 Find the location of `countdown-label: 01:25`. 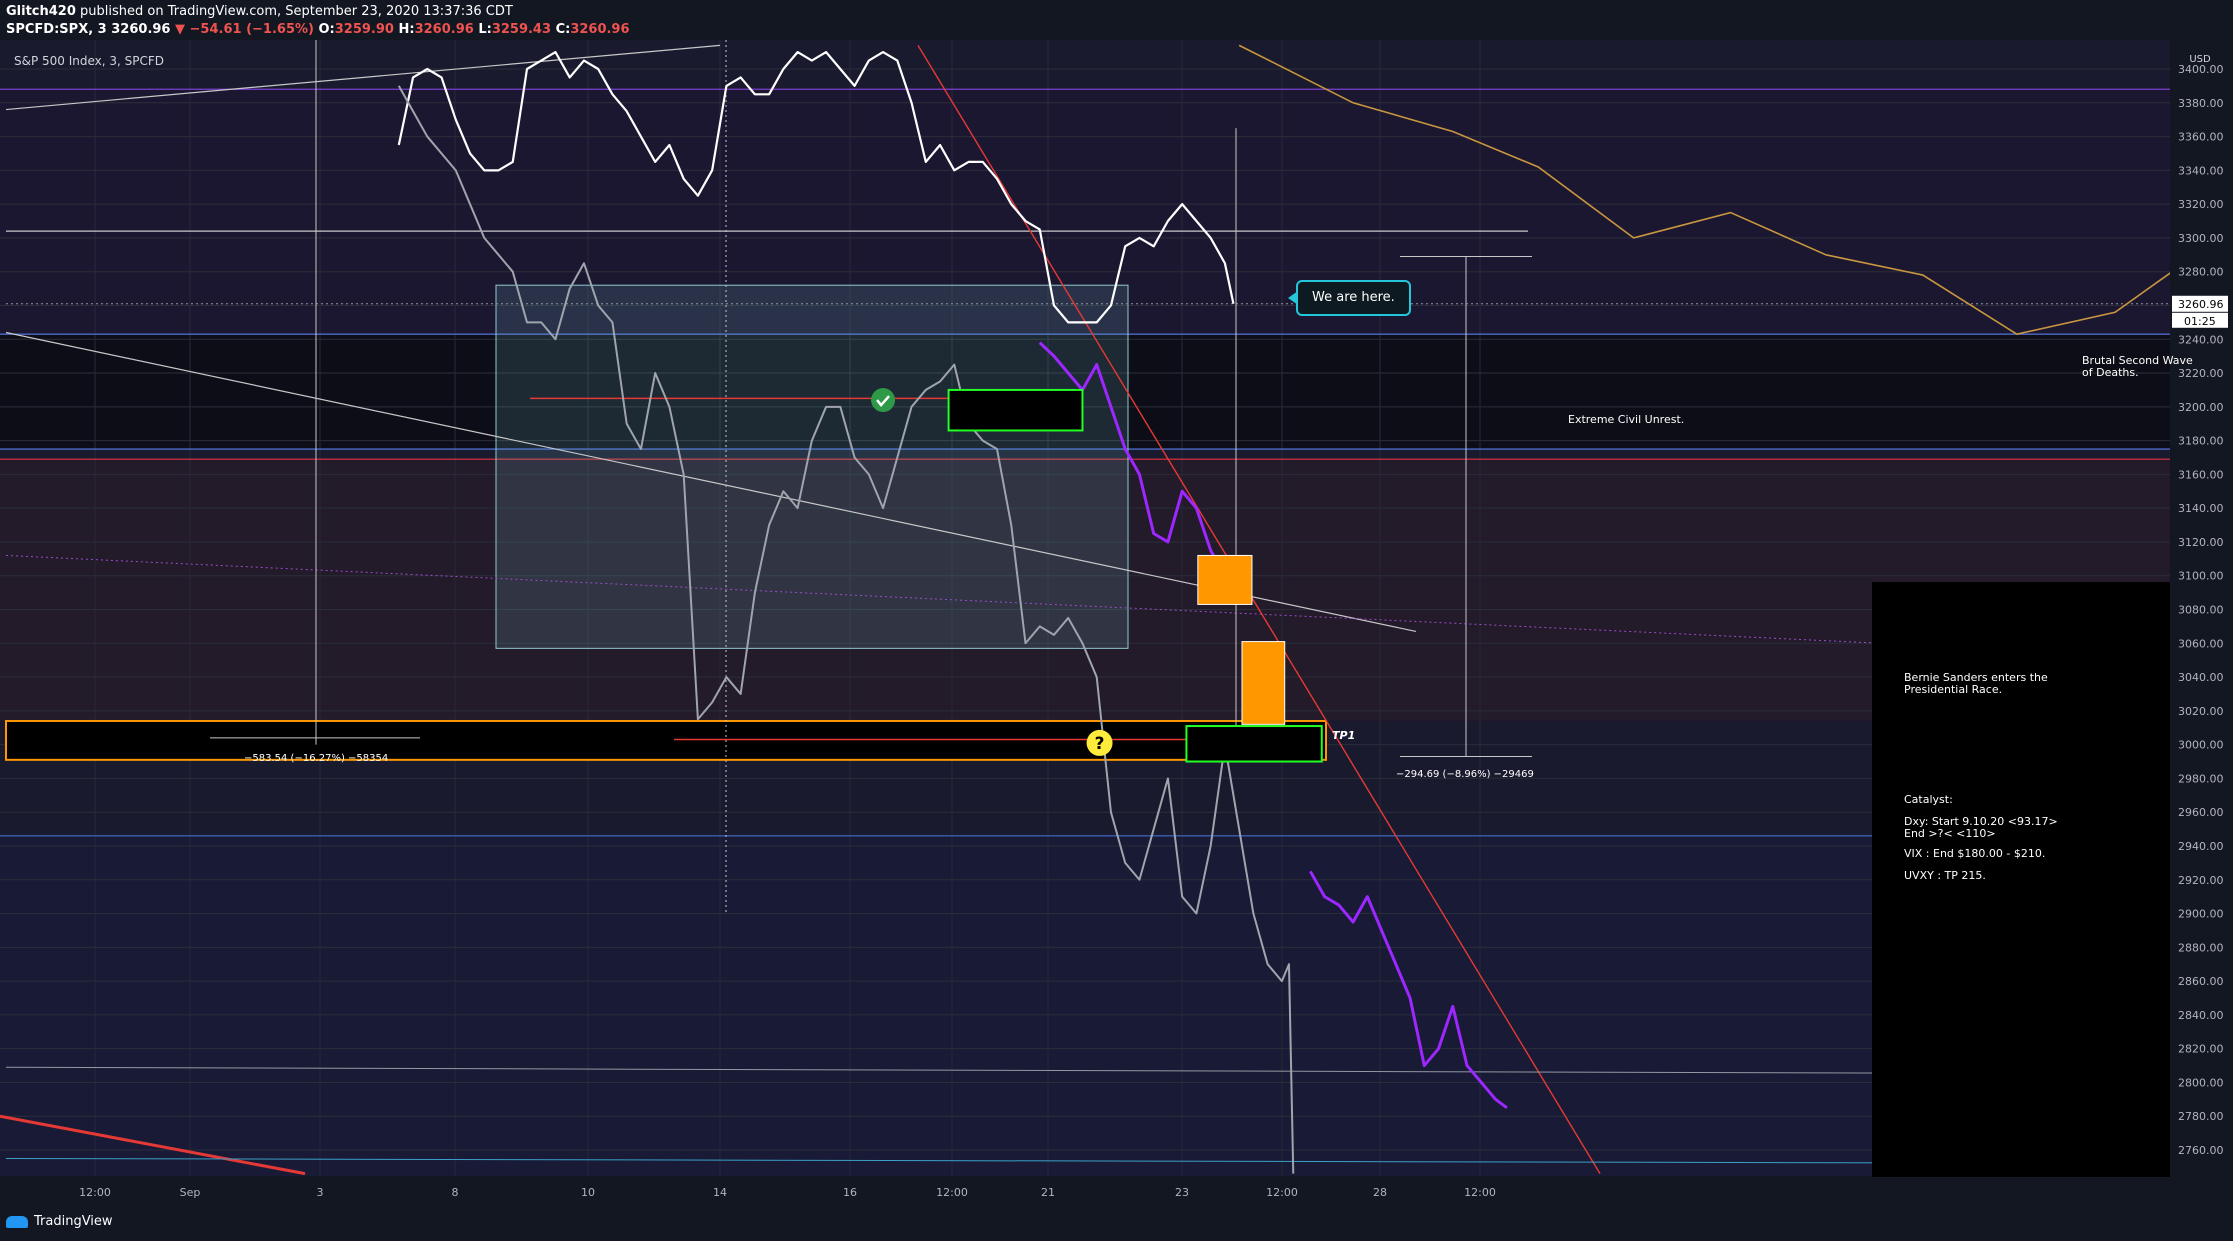

countdown-label: 01:25 is located at coordinates (2200, 321).